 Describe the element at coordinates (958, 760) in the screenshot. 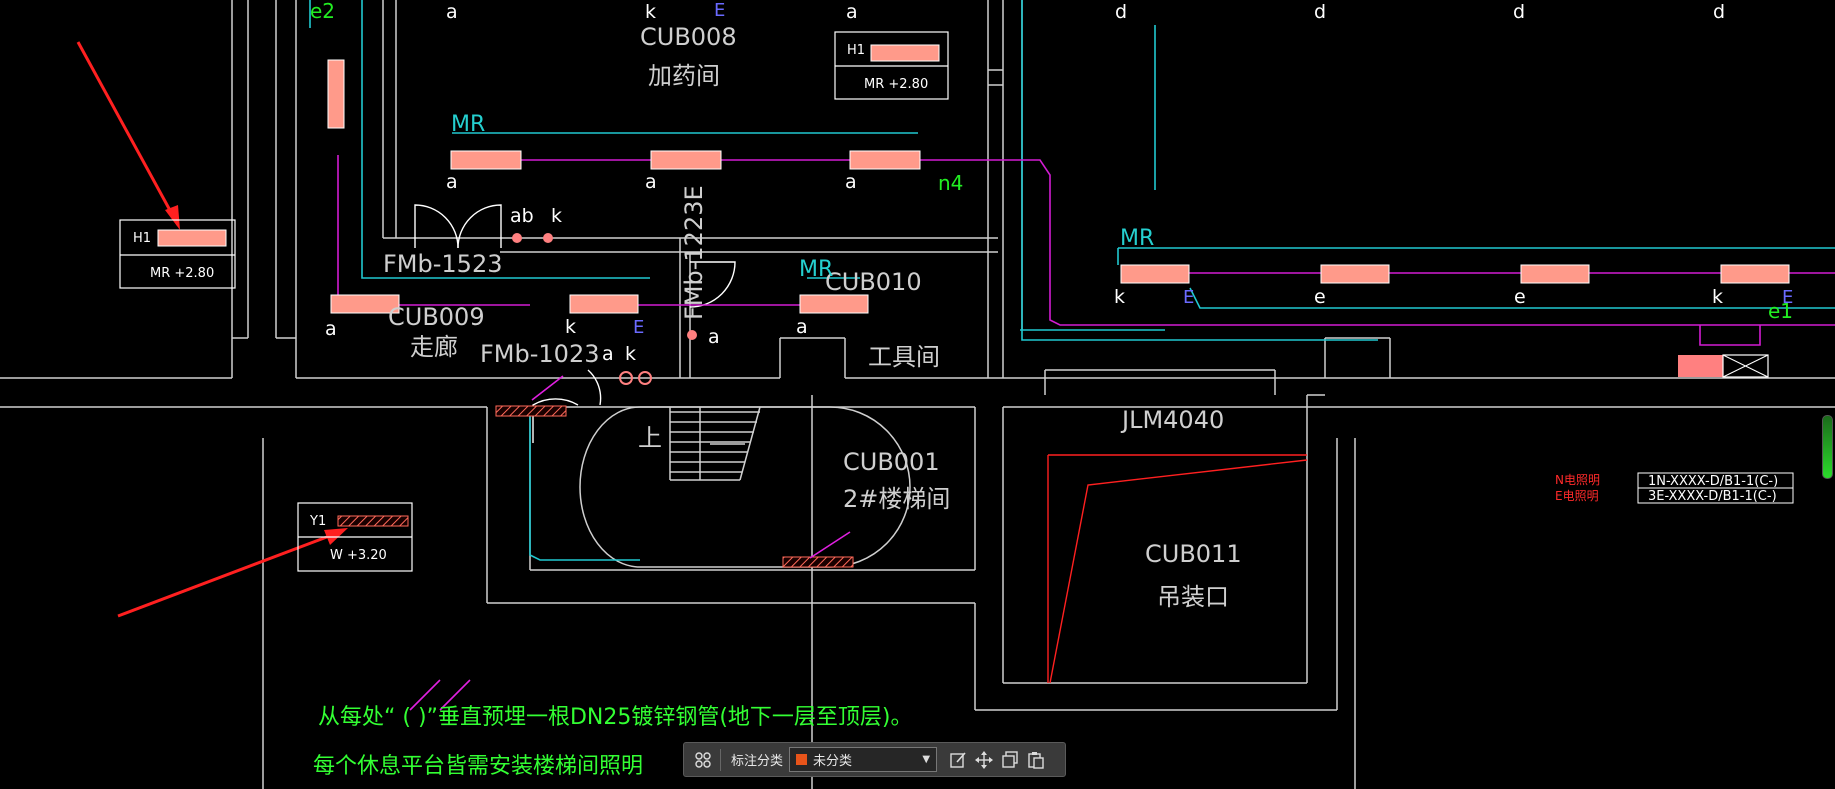

I see `edit-icon` at that location.